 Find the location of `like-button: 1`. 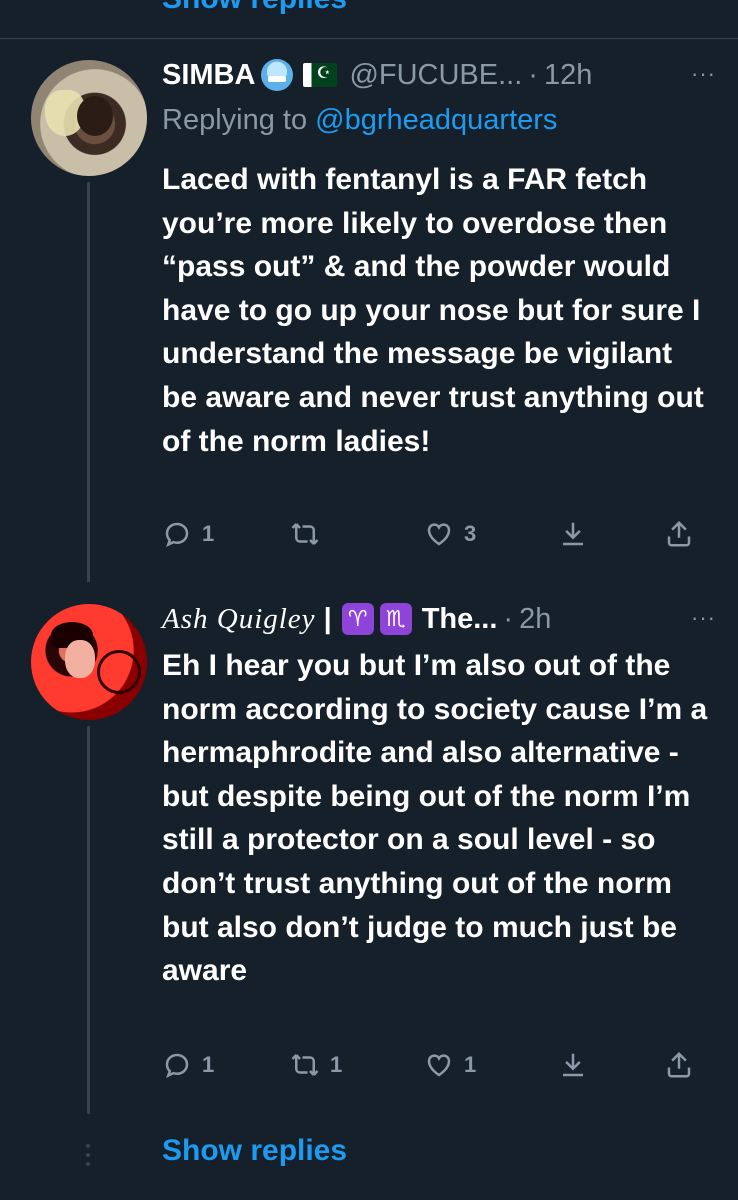

like-button: 1 is located at coordinates (450, 1065).